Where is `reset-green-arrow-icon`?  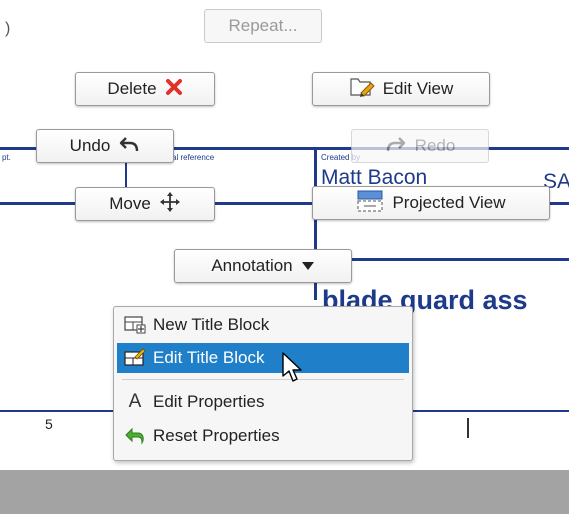
reset-green-arrow-icon is located at coordinates (135, 436).